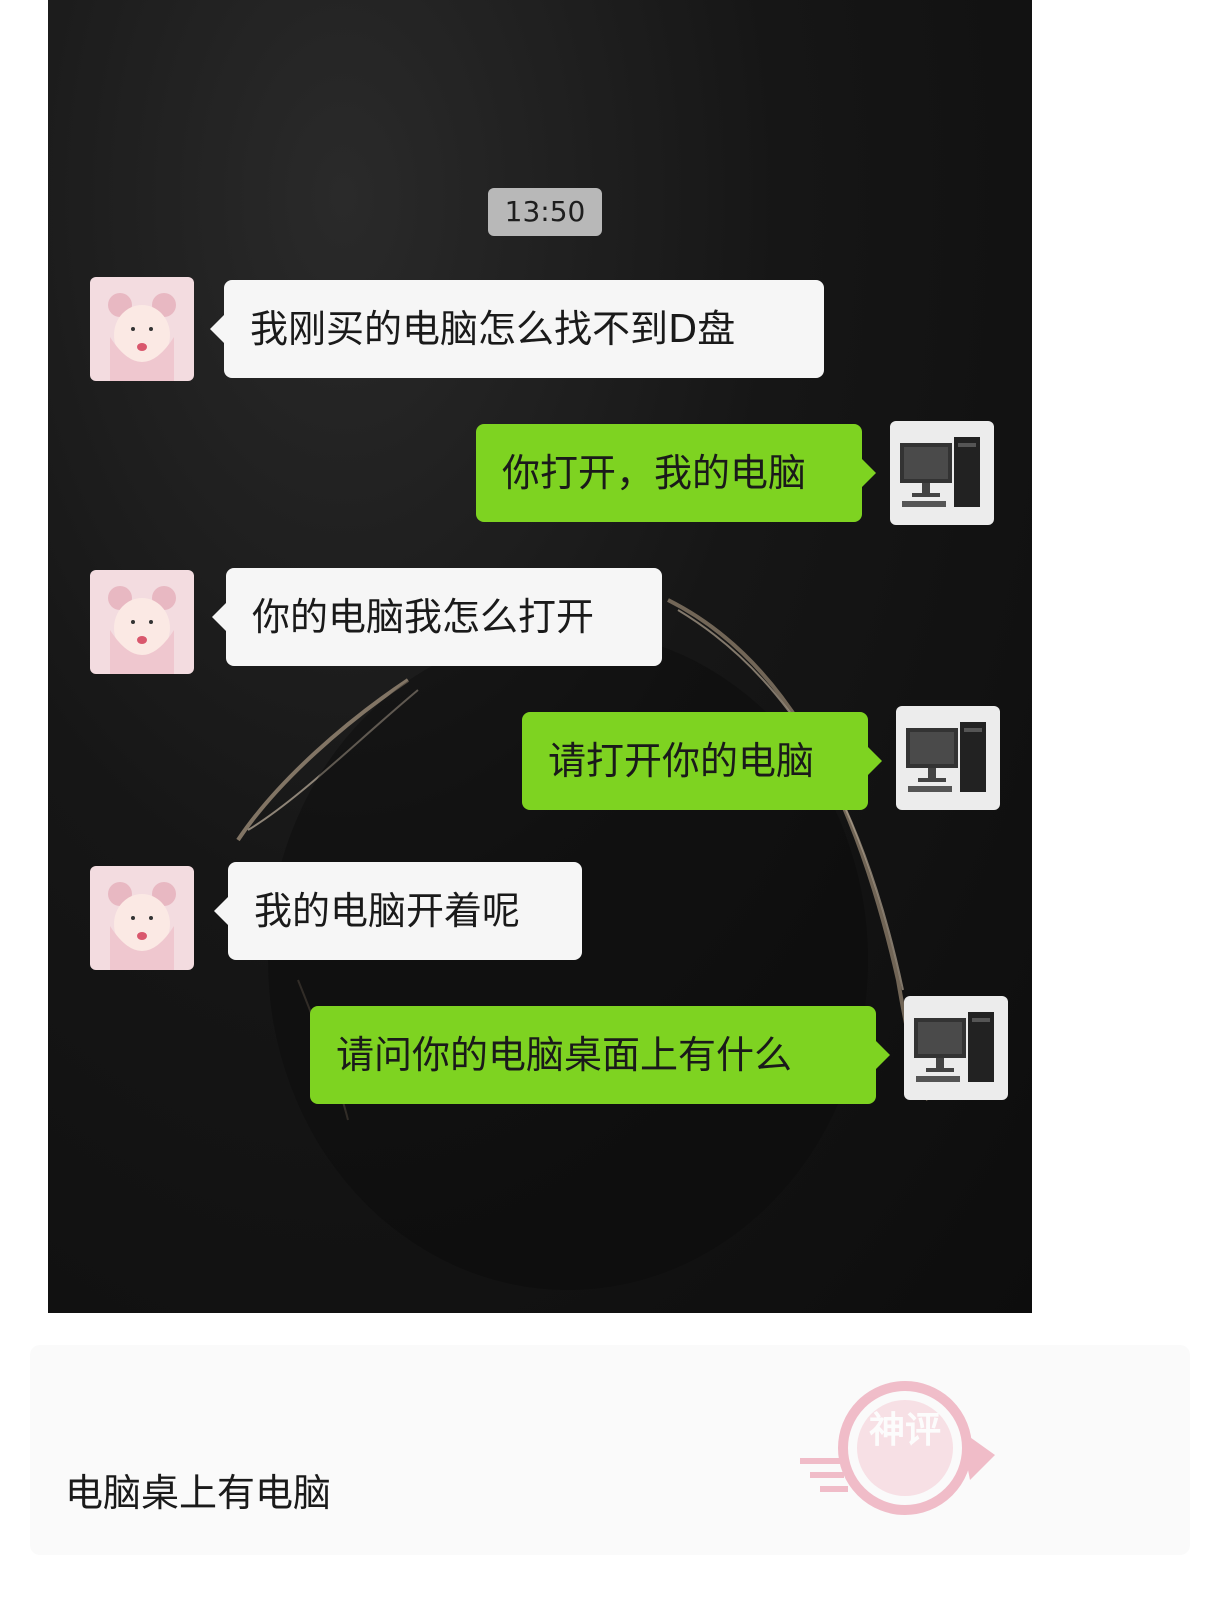  I want to click on sent-message-bubble: 请打开你的电脑, so click(702, 761).